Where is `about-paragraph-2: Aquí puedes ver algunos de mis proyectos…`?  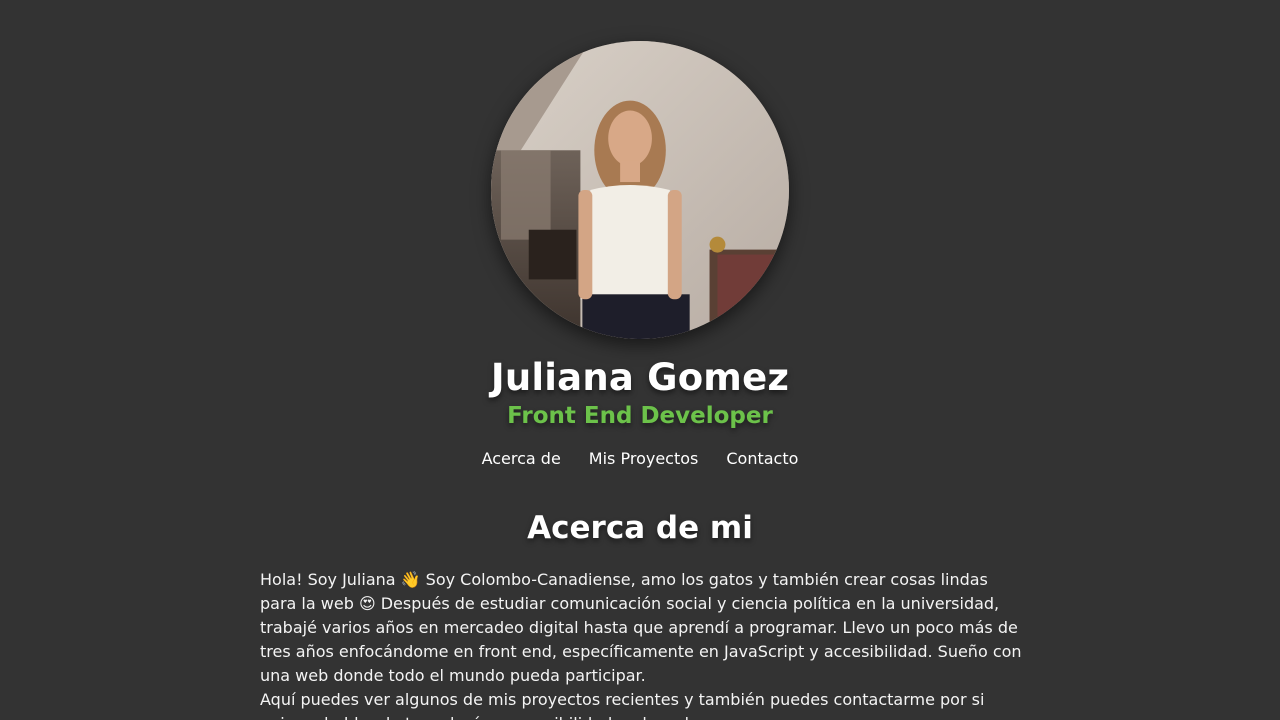
about-paragraph-2: Aquí puedes ver algunos de mis proyectos… is located at coordinates (622, 705).